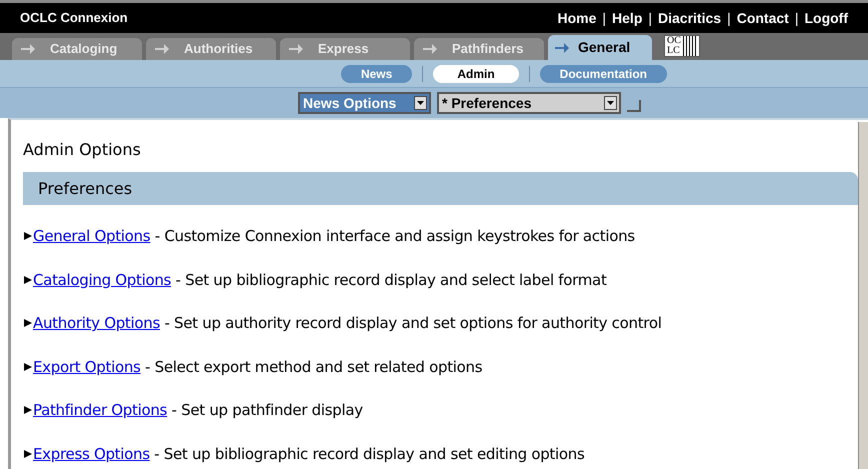 Image resolution: width=868 pixels, height=469 pixels. What do you see at coordinates (690, 18) in the screenshot?
I see `header-link: Diacritics` at bounding box center [690, 18].